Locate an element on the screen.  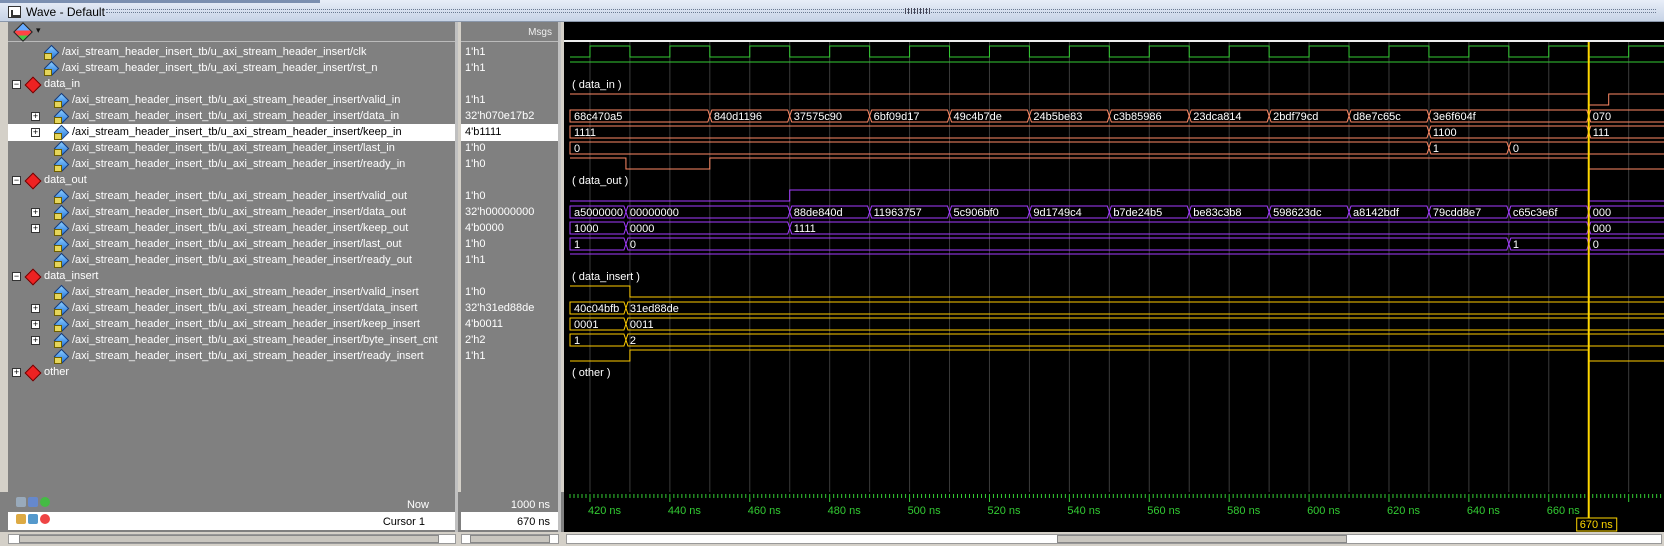
names-scroll-thumb is located at coordinates (229, 539).